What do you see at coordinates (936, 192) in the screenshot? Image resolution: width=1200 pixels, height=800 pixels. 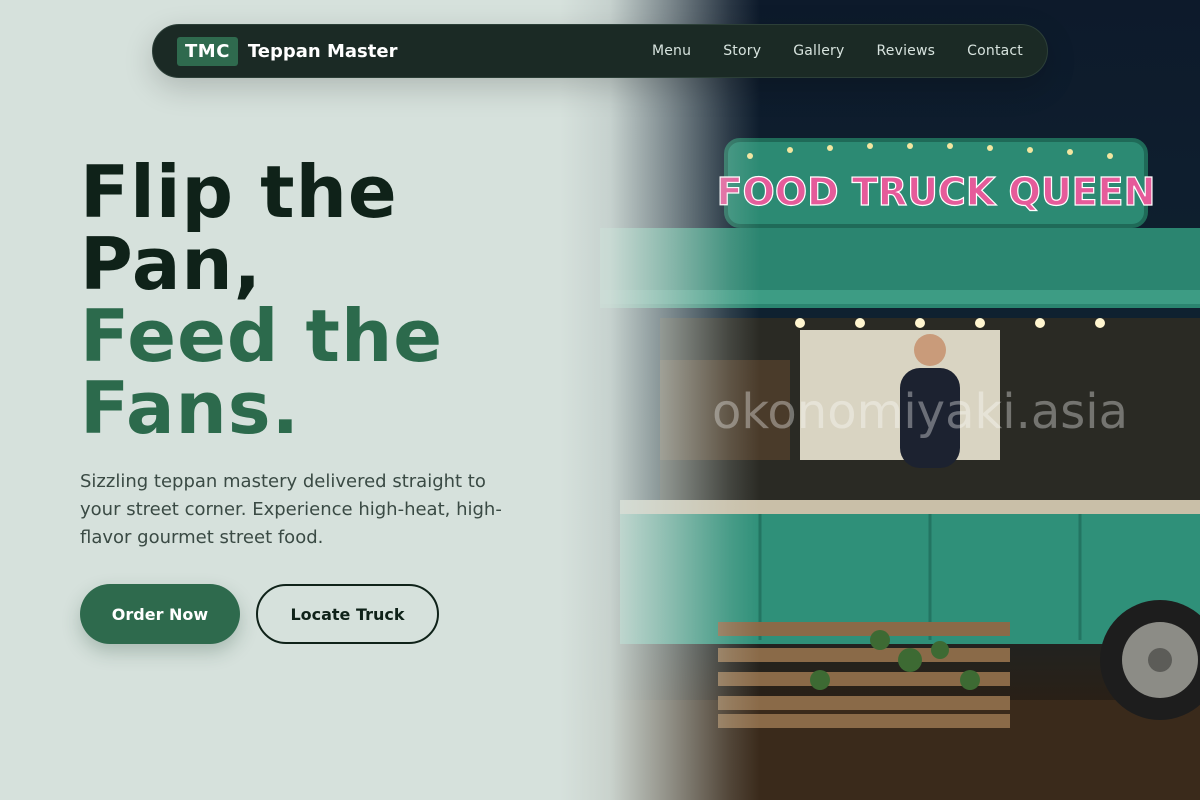 I see `truck-sign-text: FOOD TRUCK QUEEN` at bounding box center [936, 192].